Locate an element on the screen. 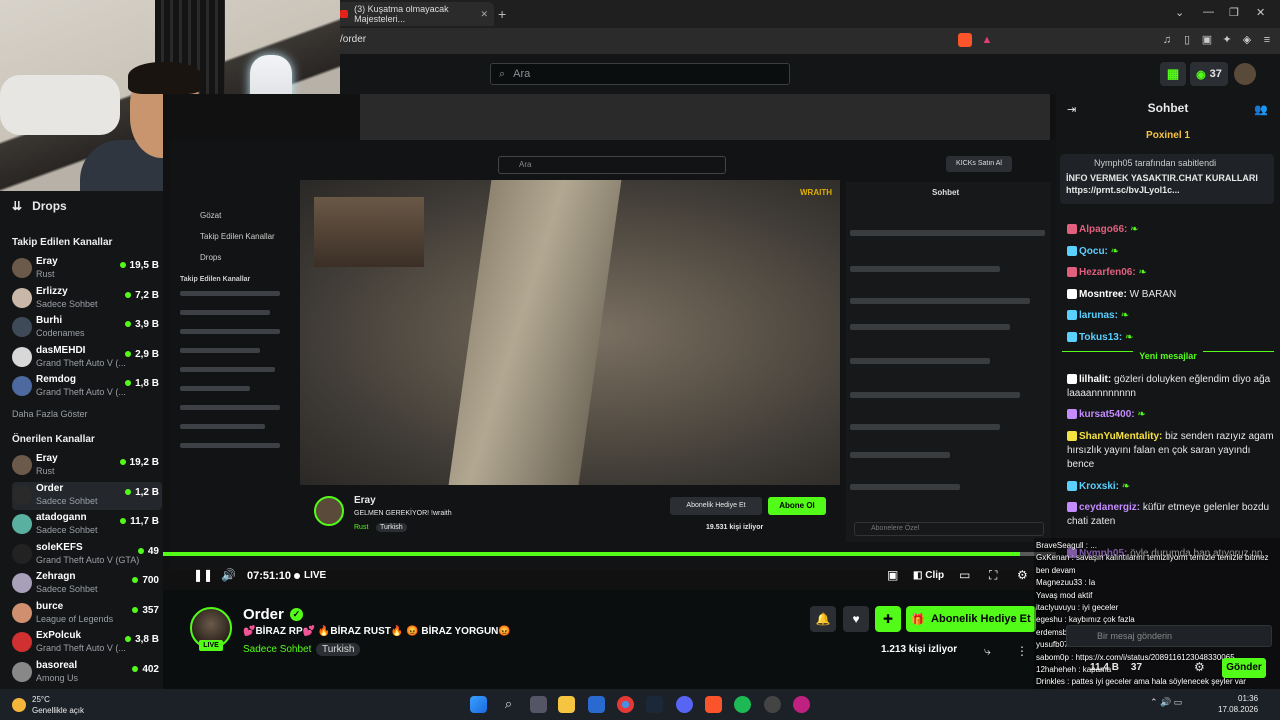  windows-start-icon is located at coordinates (478, 704).